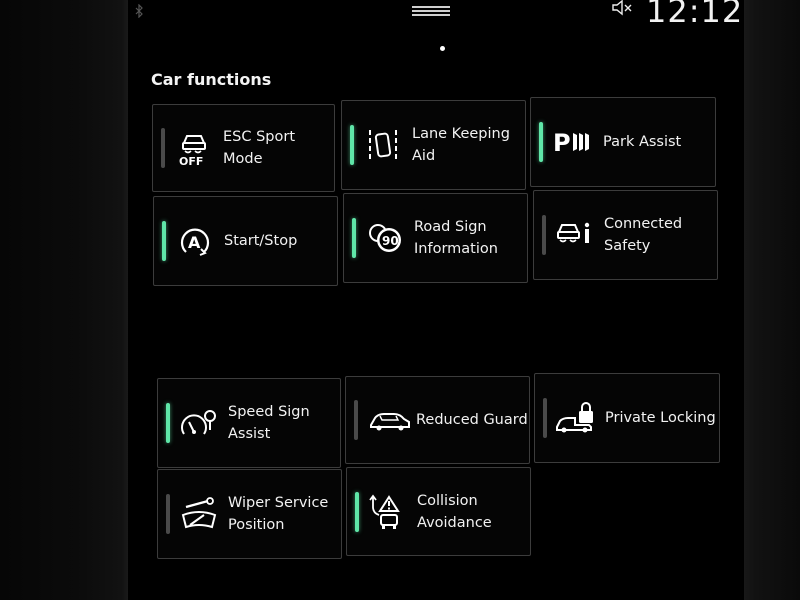 Image resolution: width=800 pixels, height=600 pixels. I want to click on tile-speed-sign-assist: Speed Sign Assist, so click(249, 423).